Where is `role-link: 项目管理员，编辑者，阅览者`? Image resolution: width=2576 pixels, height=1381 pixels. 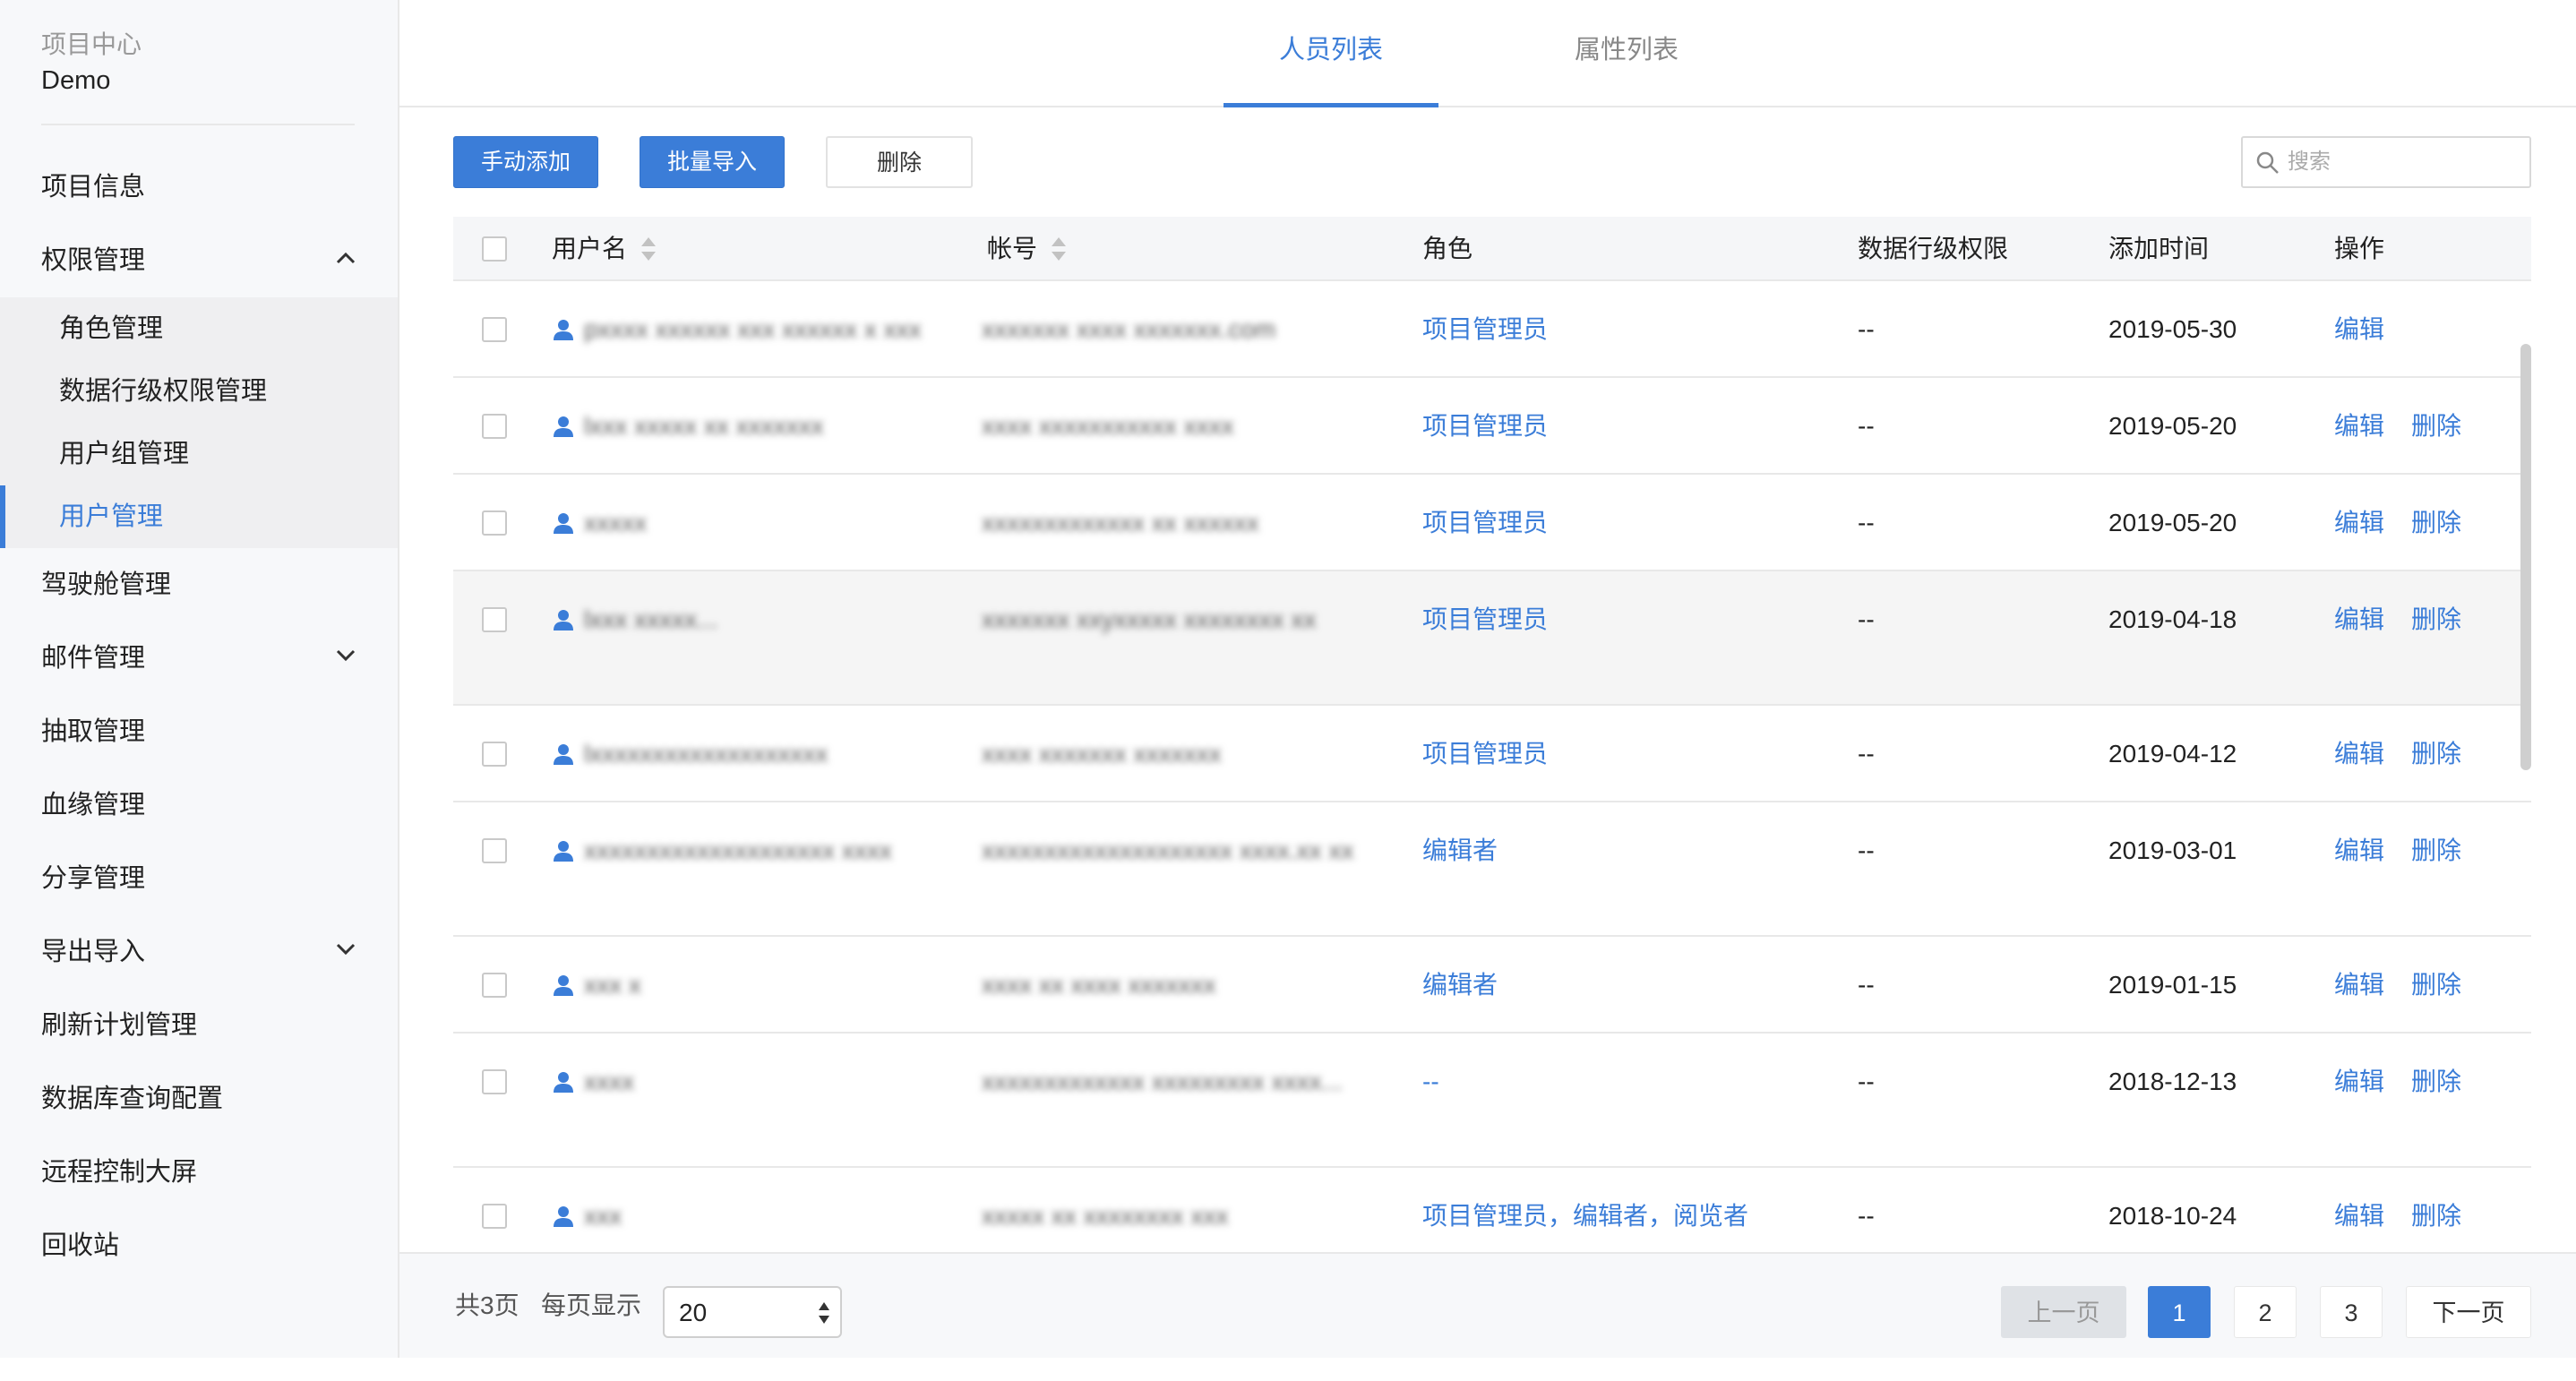
role-link: 项目管理员，编辑者，阅览者 is located at coordinates (1585, 1216).